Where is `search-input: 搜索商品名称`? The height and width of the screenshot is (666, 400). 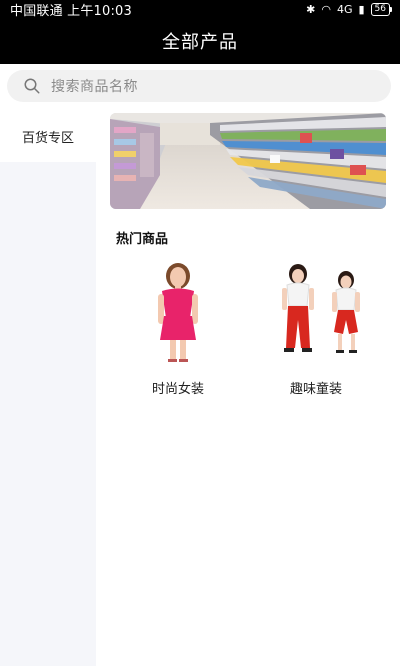
search-input: 搜索商品名称 is located at coordinates (199, 86).